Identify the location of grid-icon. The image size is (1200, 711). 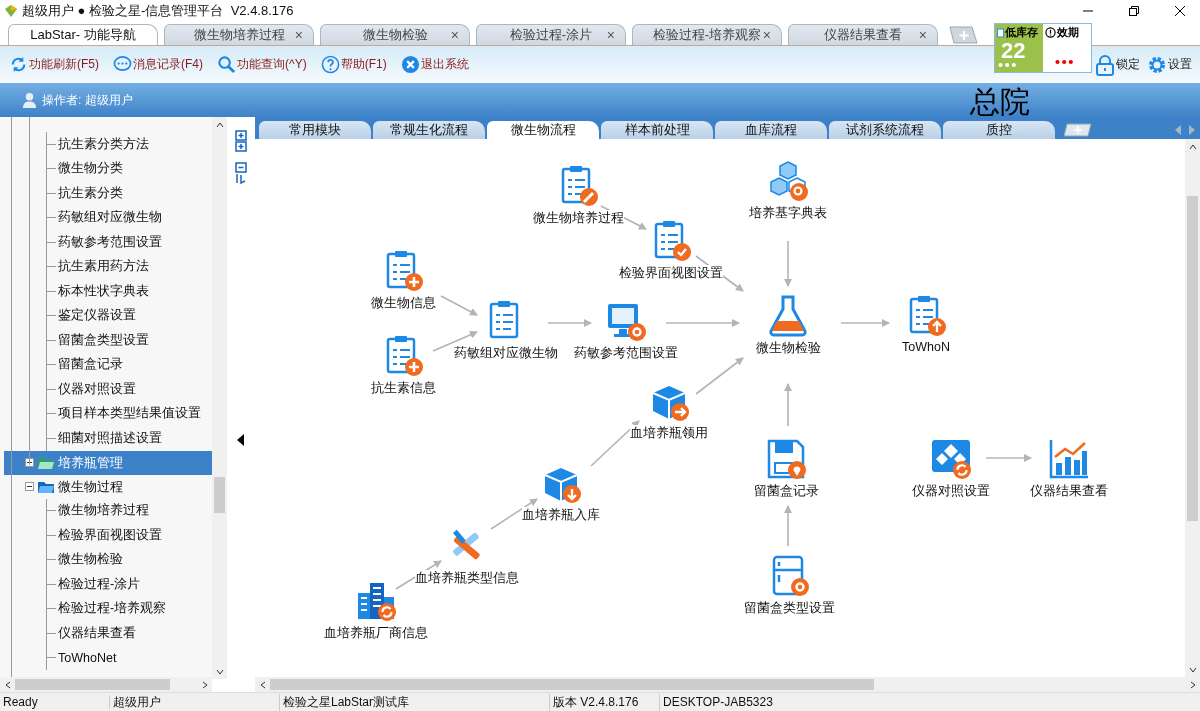
(951, 459).